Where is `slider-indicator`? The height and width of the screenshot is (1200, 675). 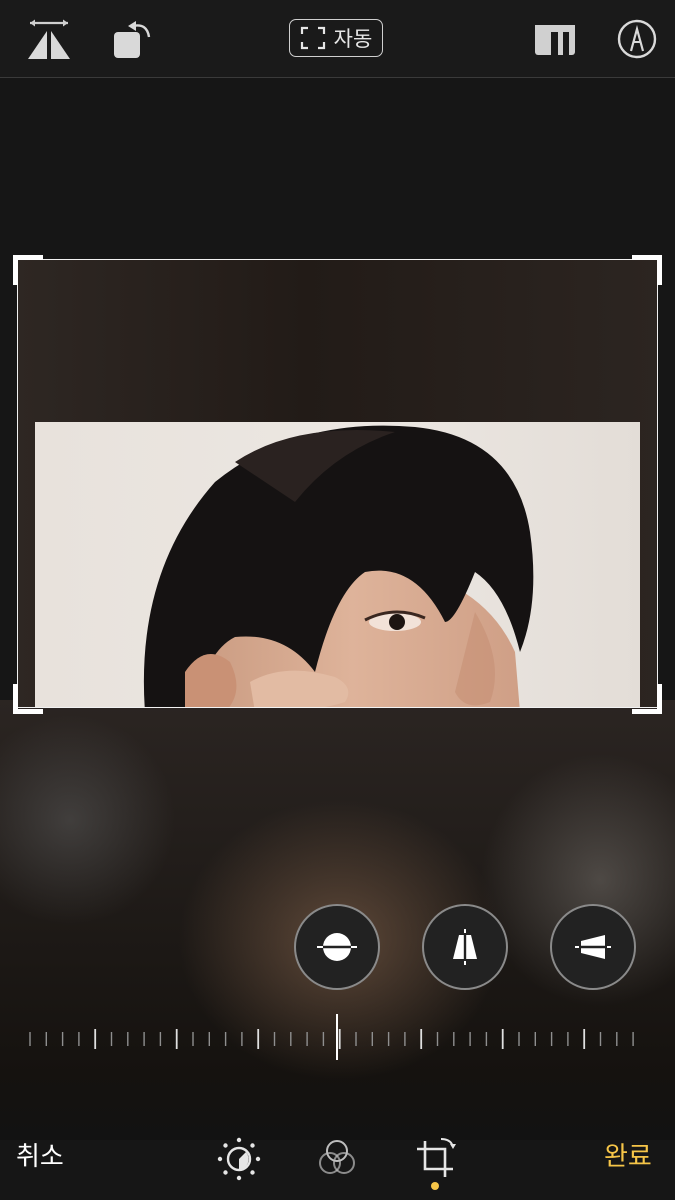
slider-indicator is located at coordinates (337, 1037).